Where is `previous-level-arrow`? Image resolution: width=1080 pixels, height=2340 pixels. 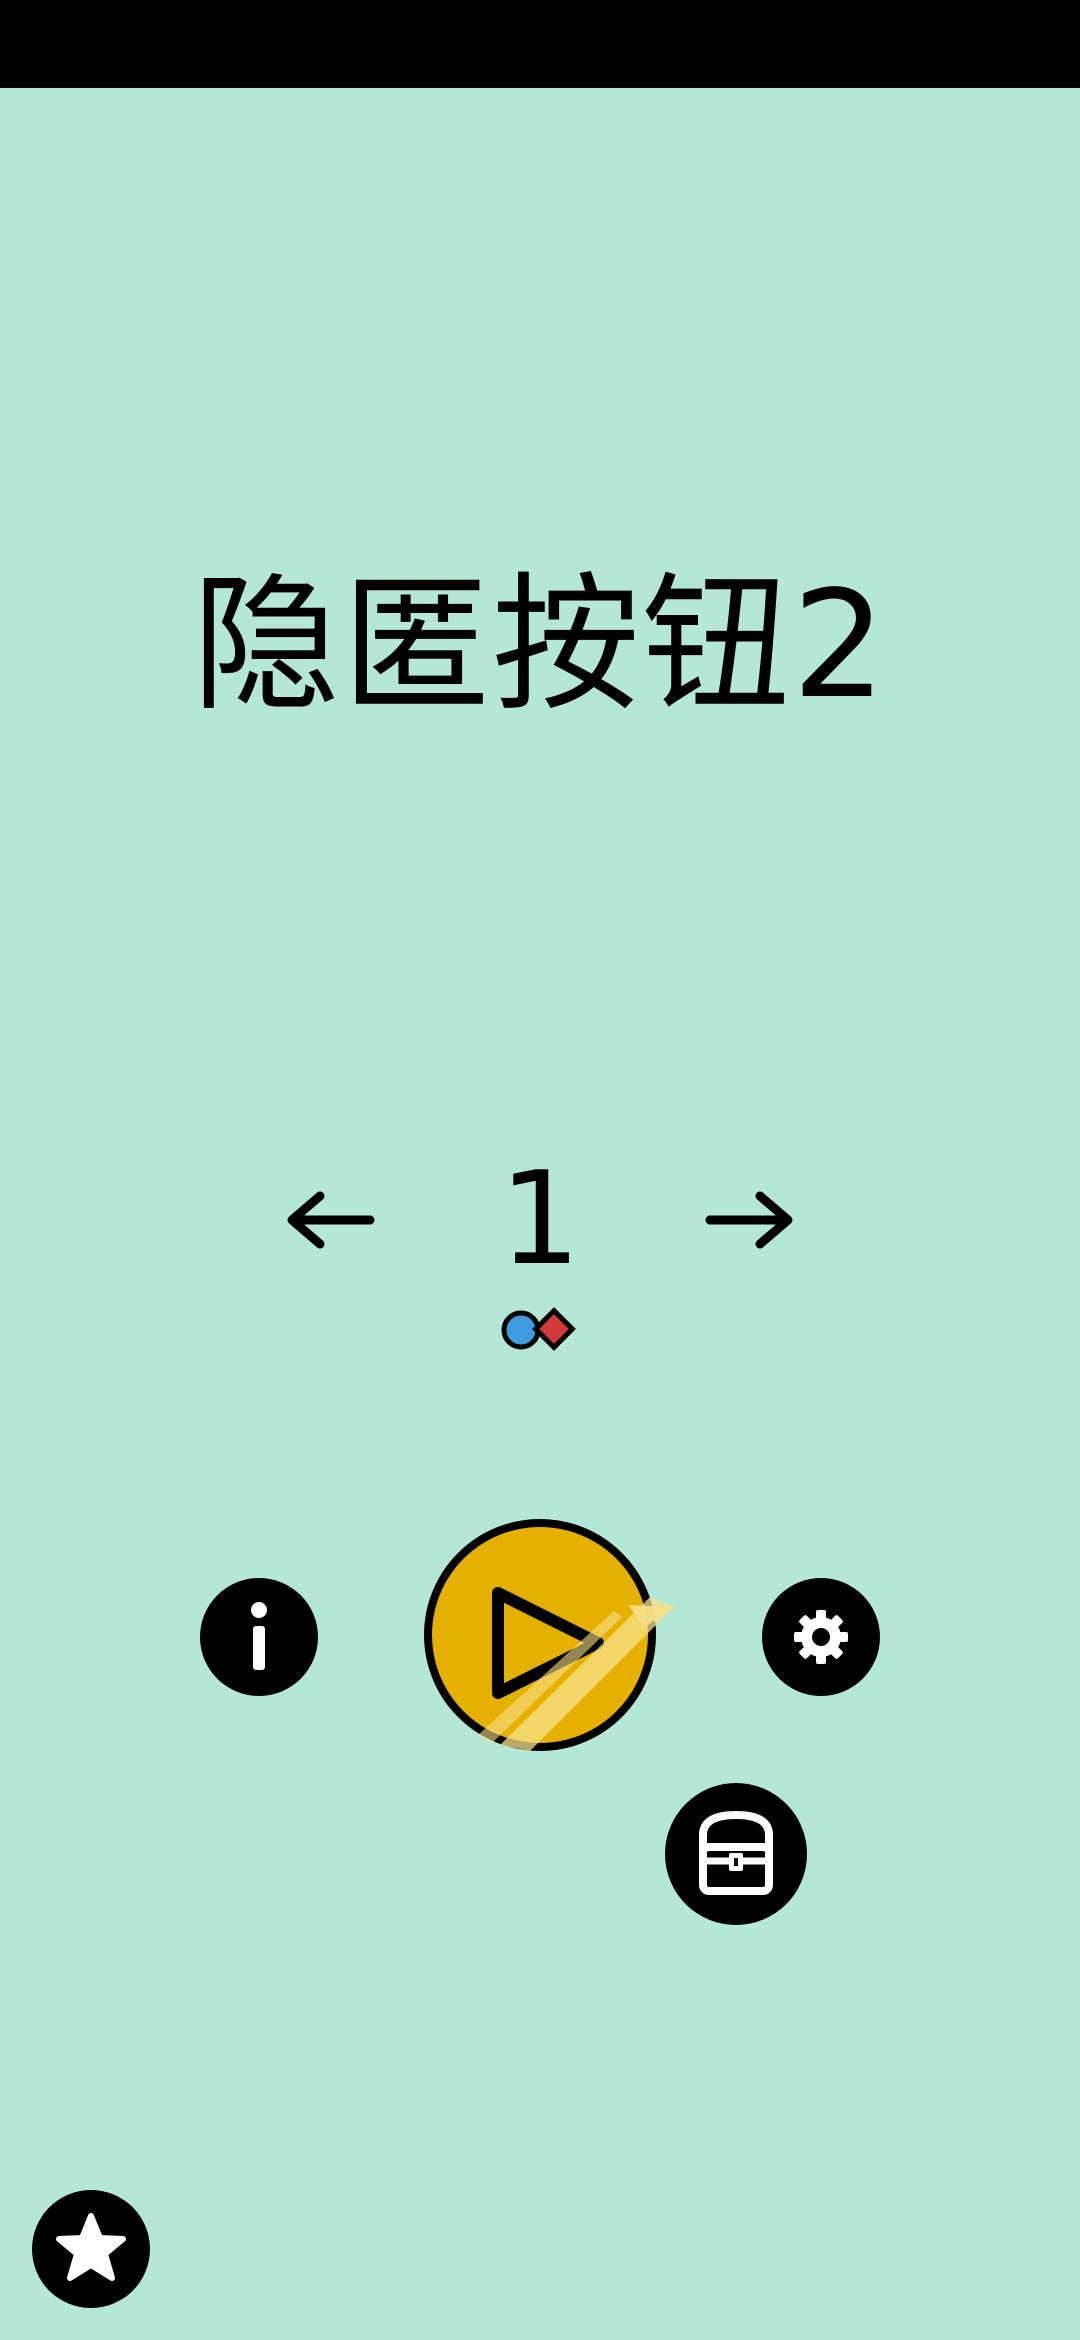
previous-level-arrow is located at coordinates (330, 1220).